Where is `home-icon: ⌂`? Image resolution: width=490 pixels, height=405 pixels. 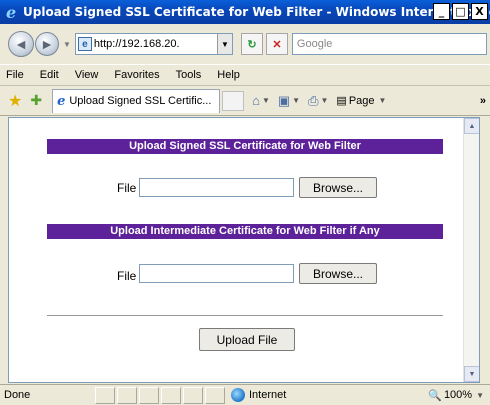 home-icon: ⌂ is located at coordinates (256, 100).